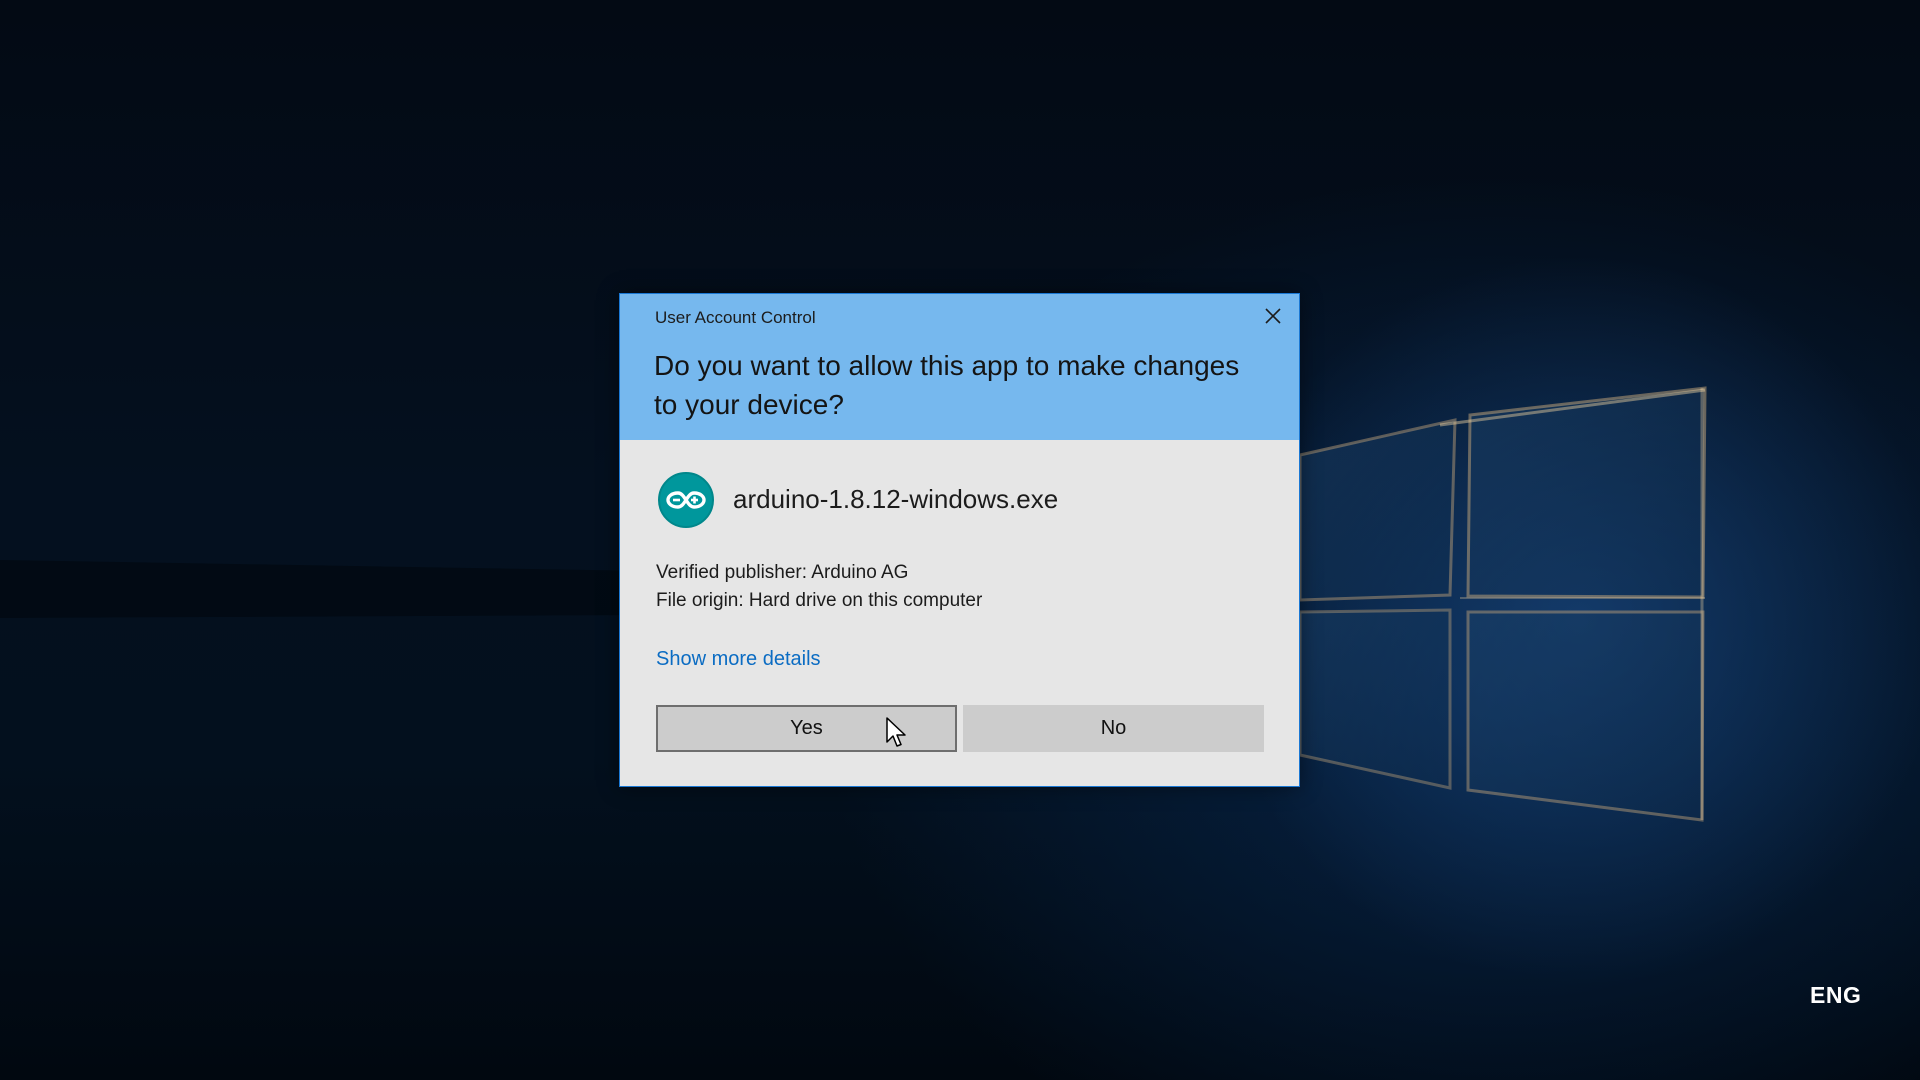 This screenshot has width=1920, height=1080. Describe the element at coordinates (735, 317) in the screenshot. I see `dialog-title: User Account Control` at that location.